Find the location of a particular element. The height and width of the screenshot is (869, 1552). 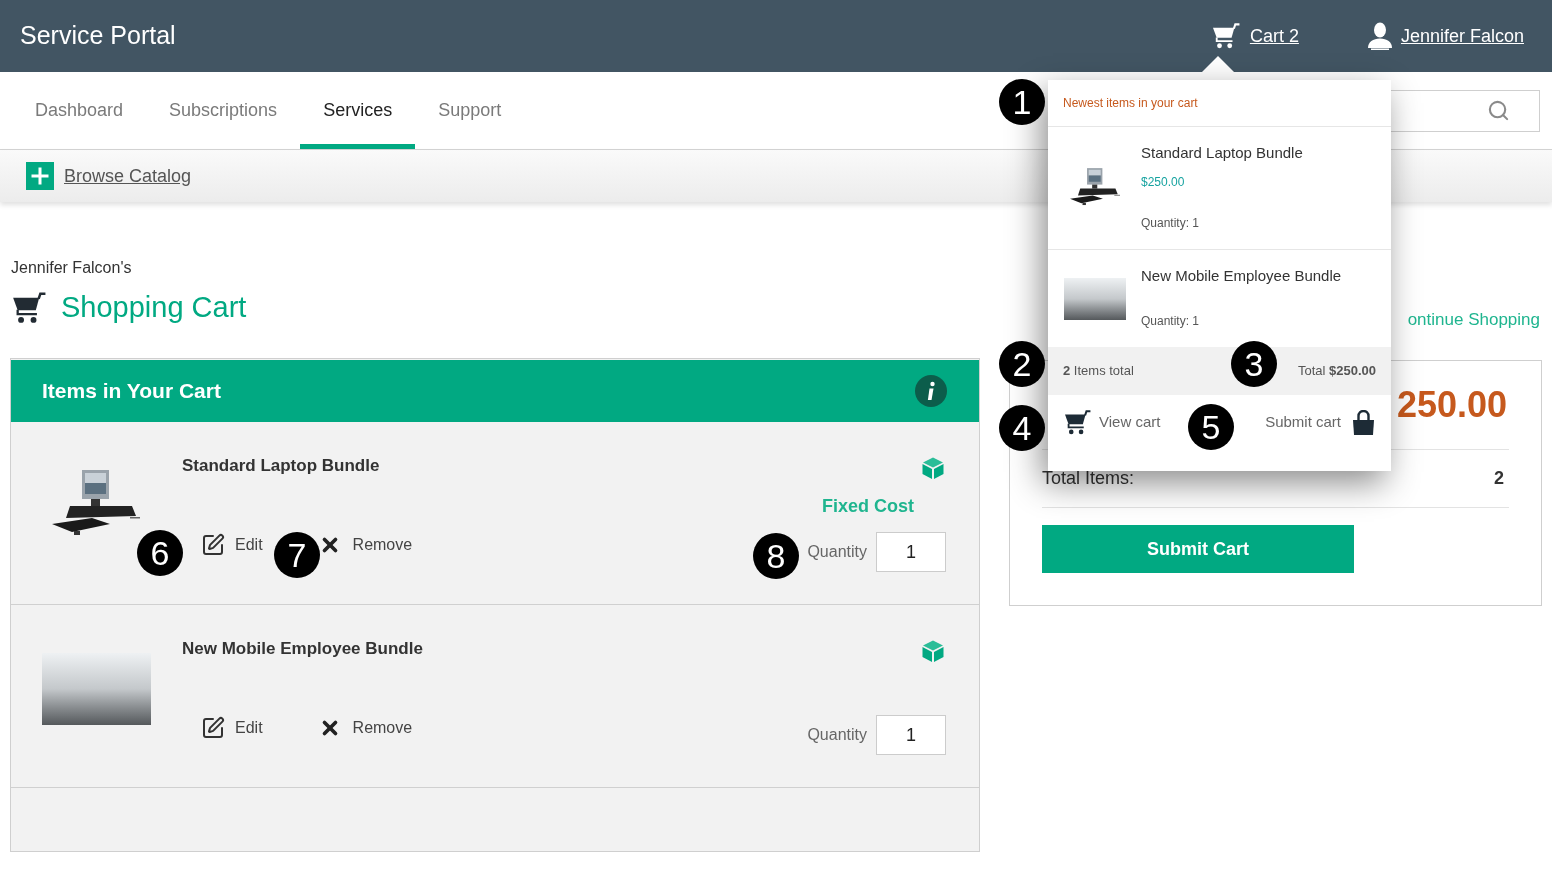

item-title: Standard Laptop Bundle is located at coordinates (281, 466).